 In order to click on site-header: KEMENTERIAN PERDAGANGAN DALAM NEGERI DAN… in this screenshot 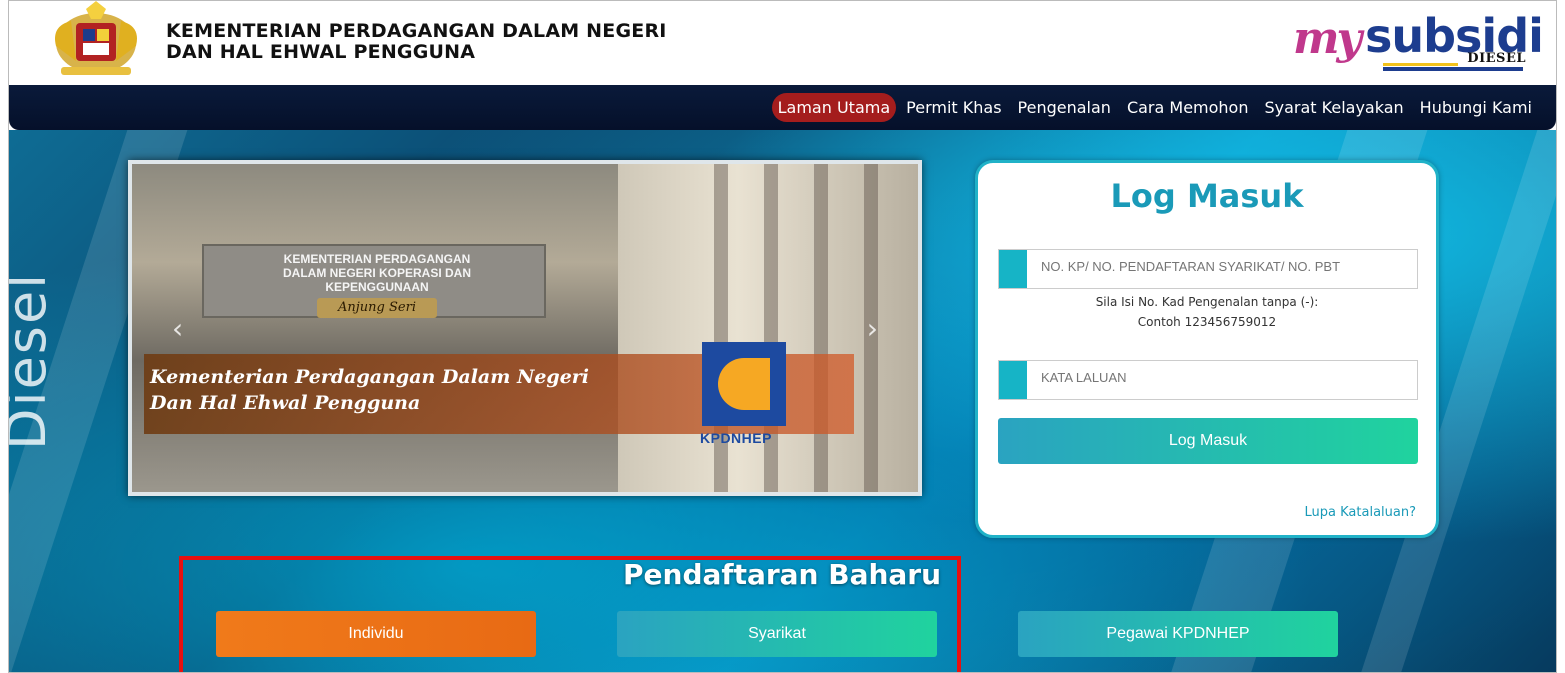, I will do `click(782, 43)`.